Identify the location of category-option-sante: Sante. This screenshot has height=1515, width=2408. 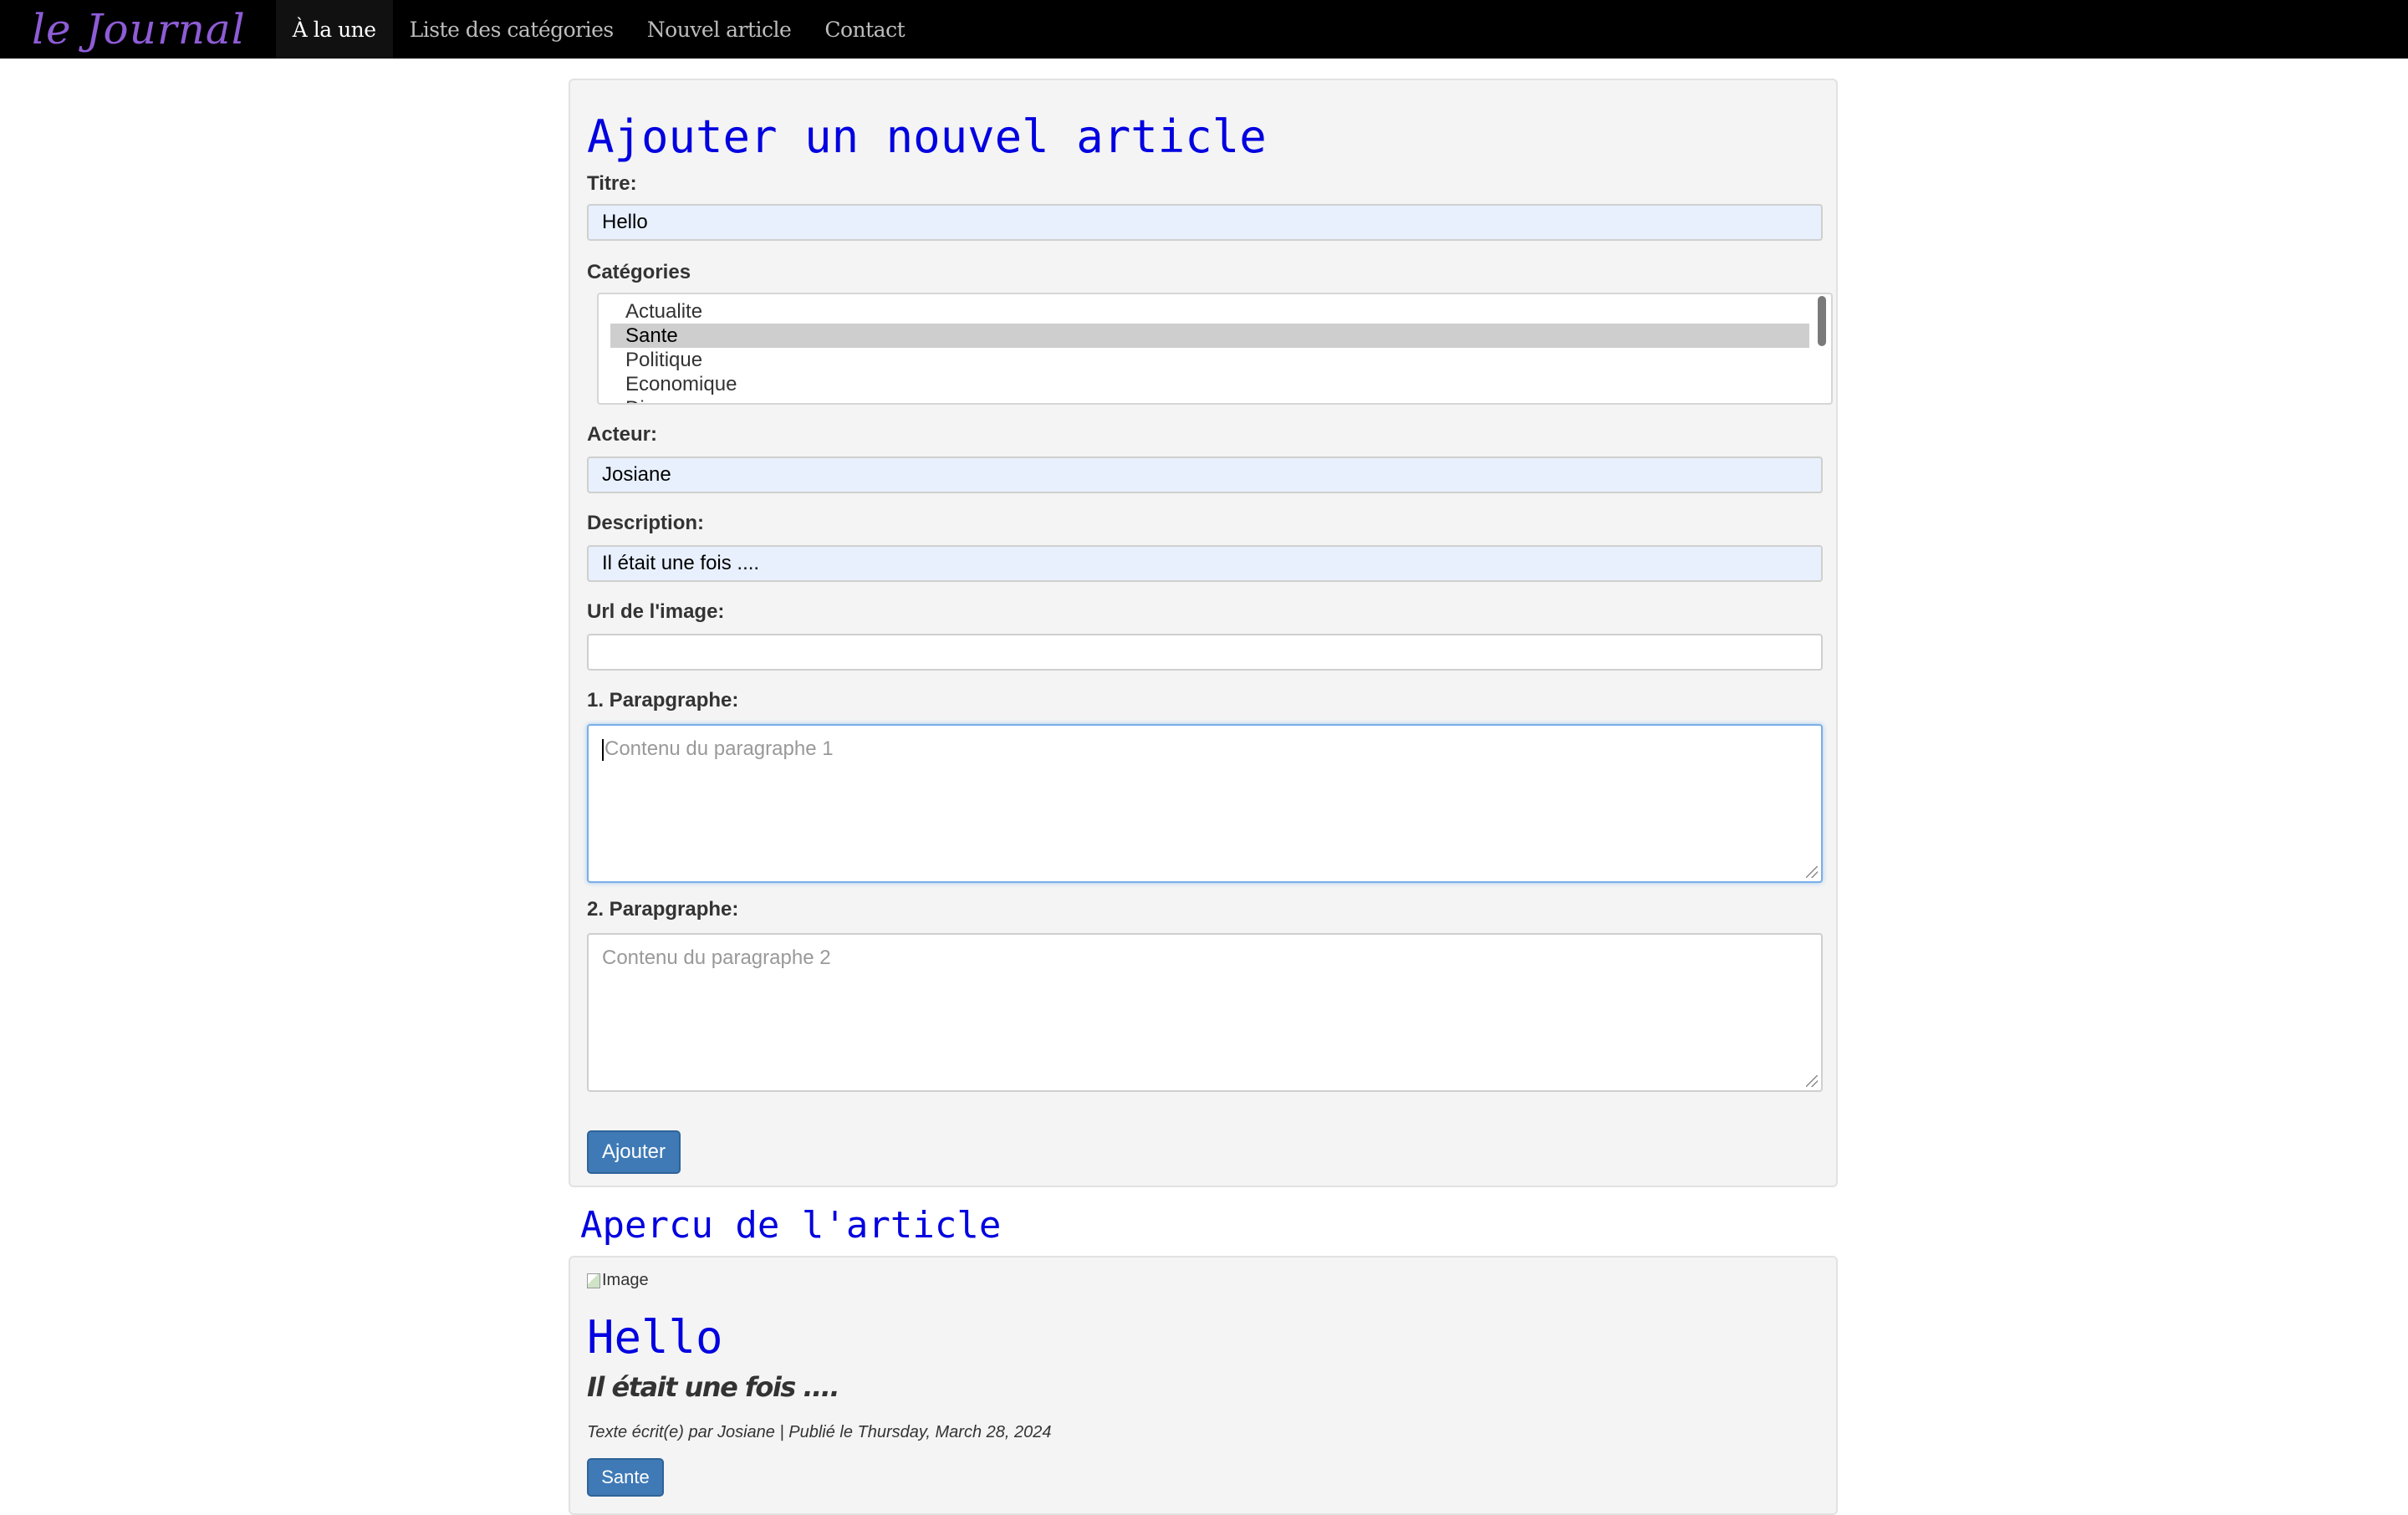
(1210, 336).